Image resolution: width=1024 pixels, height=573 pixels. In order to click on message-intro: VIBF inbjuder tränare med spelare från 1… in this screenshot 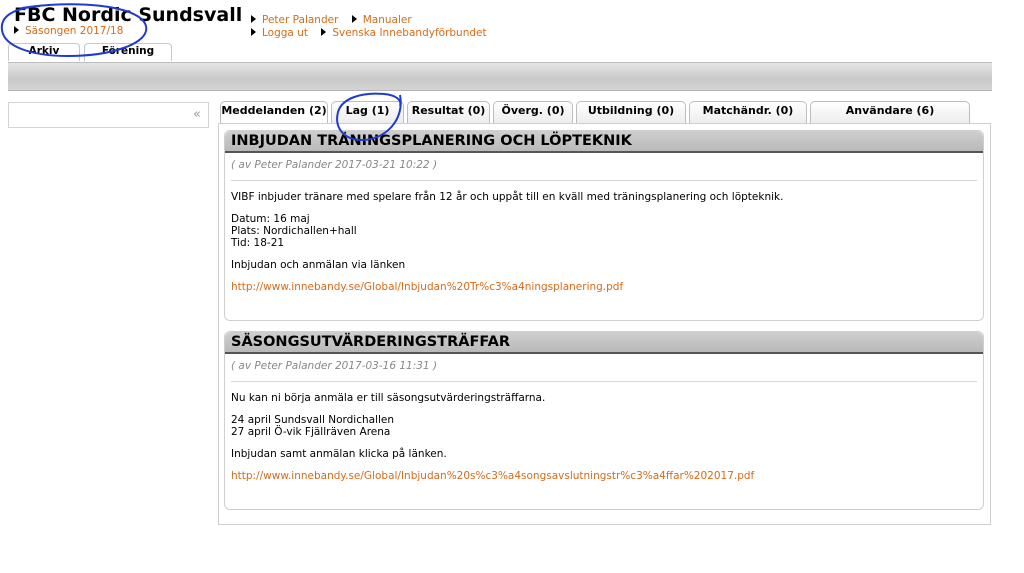, I will do `click(507, 197)`.